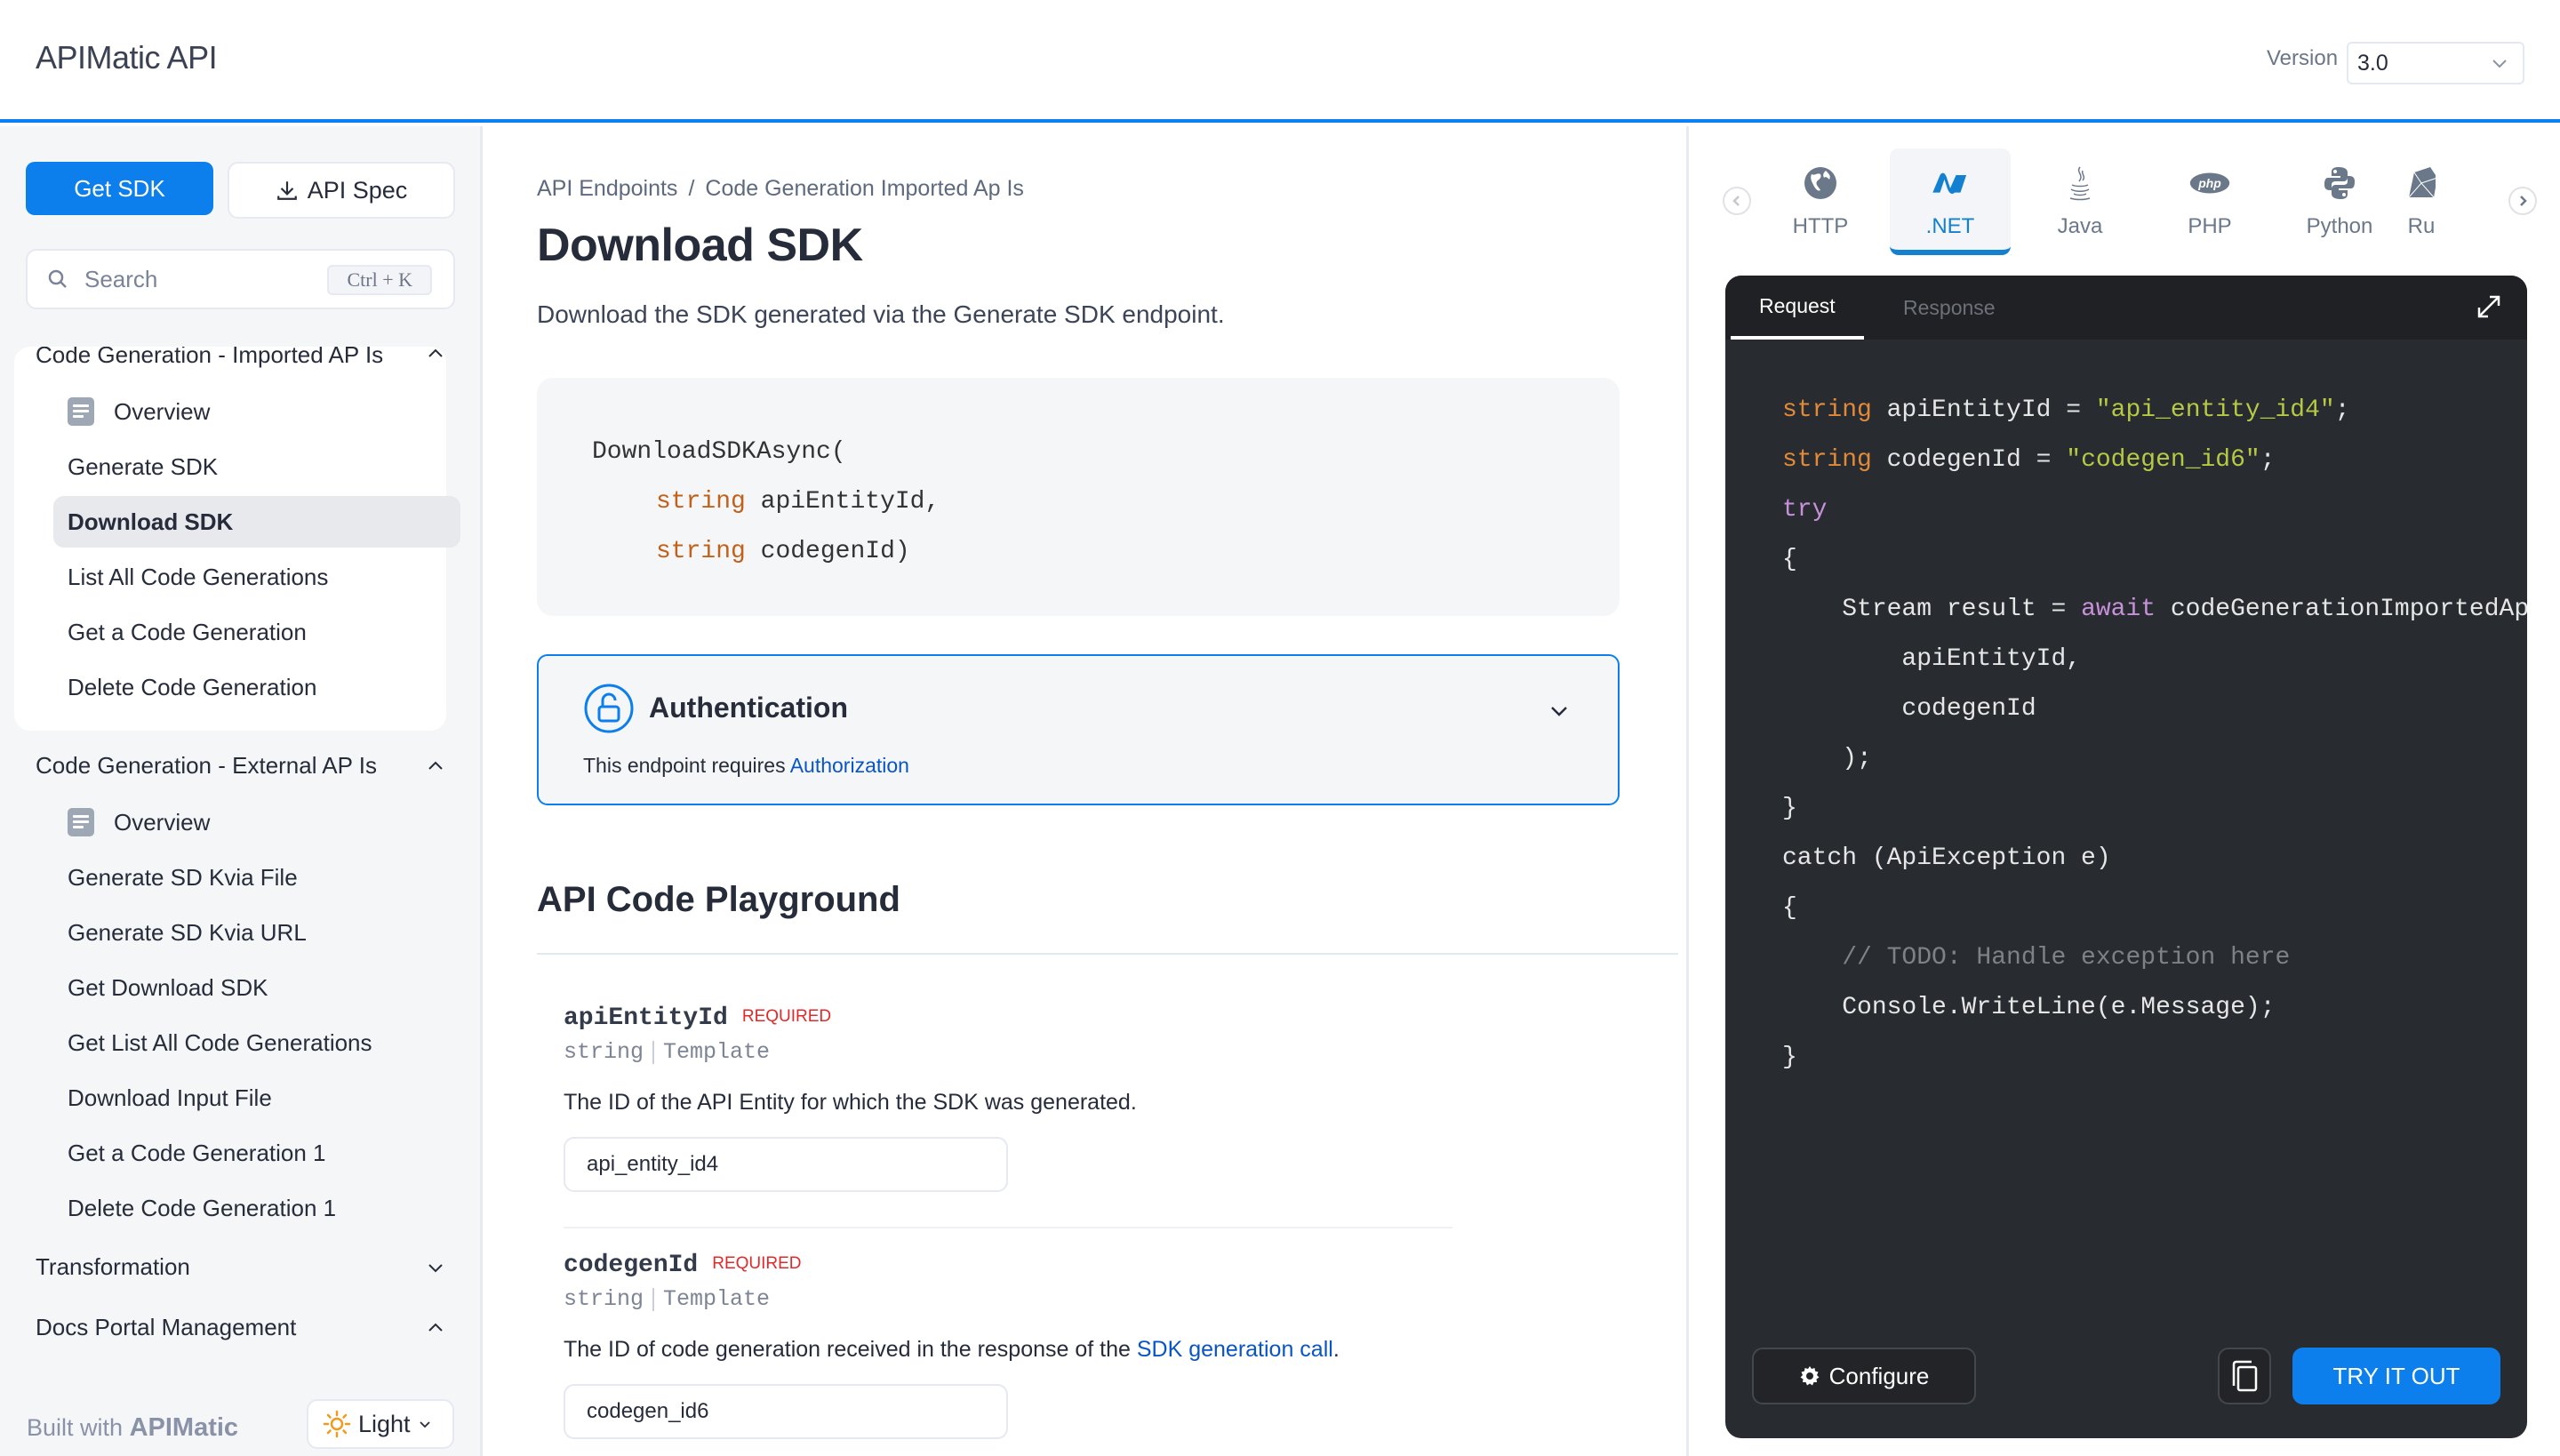 Image resolution: width=2560 pixels, height=1456 pixels. I want to click on param-type: string Template, so click(1097, 1052).